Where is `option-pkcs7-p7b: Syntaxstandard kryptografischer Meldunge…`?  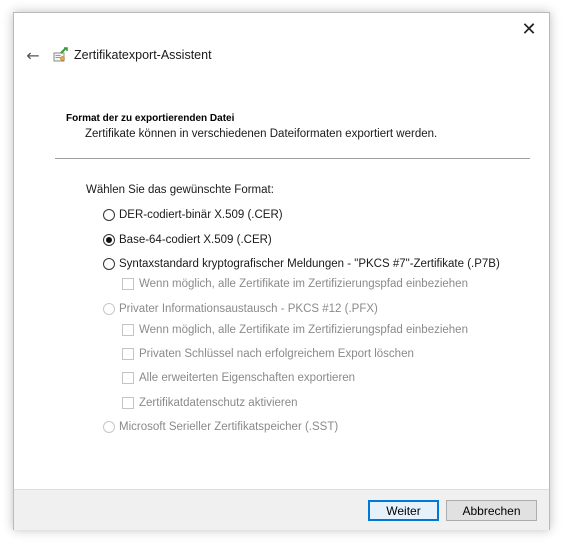 option-pkcs7-p7b: Syntaxstandard kryptografischer Meldunge… is located at coordinates (301, 264).